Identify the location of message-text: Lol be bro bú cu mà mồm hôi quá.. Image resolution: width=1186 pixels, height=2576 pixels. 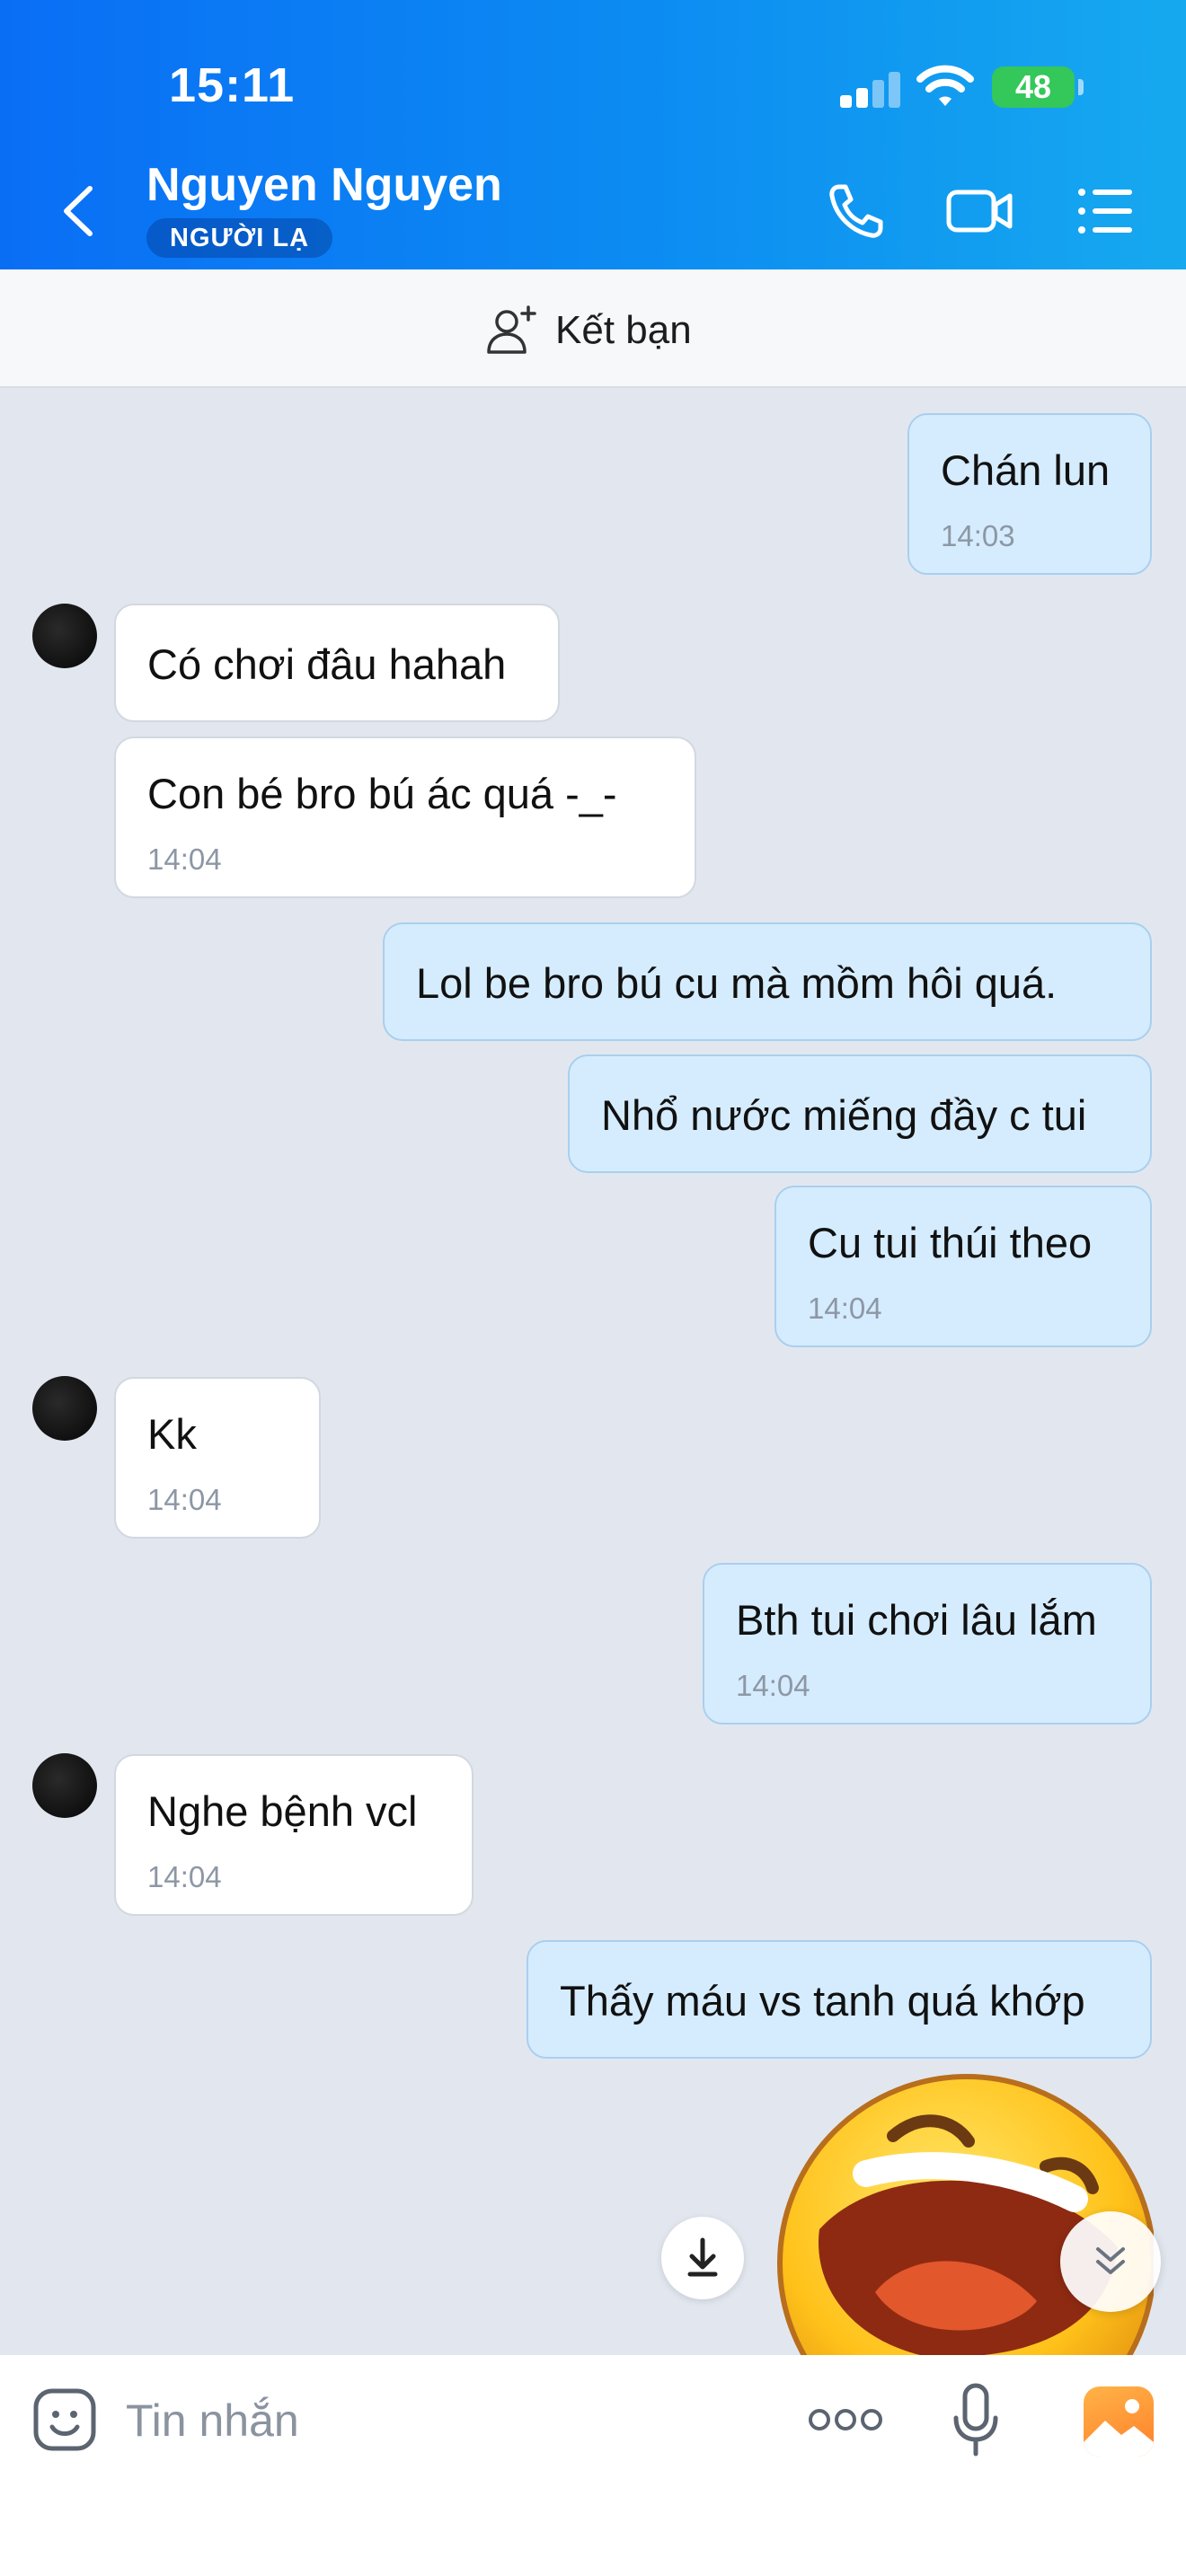
(737, 983).